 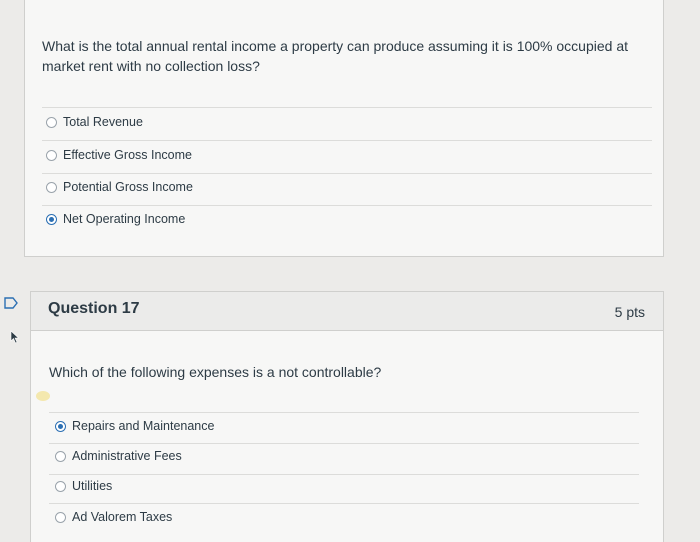 I want to click on answer-label: Ad Valorem Taxes, so click(x=122, y=517).